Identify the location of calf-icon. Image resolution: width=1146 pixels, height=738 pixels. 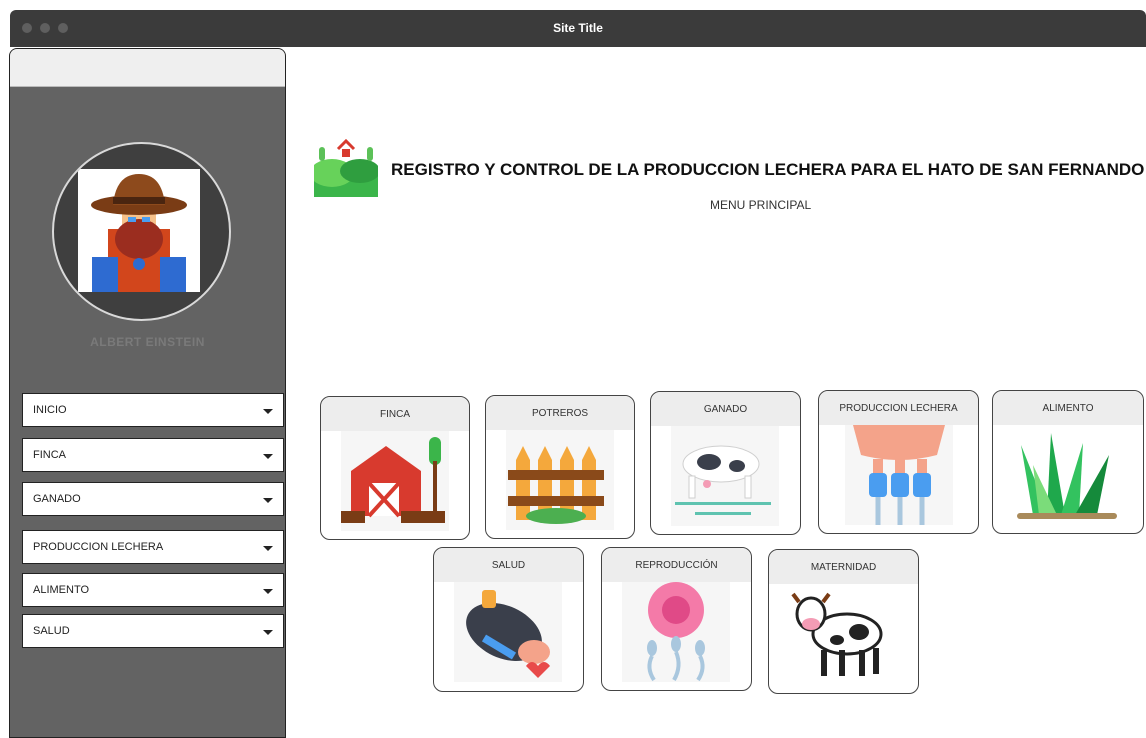
(843, 634).